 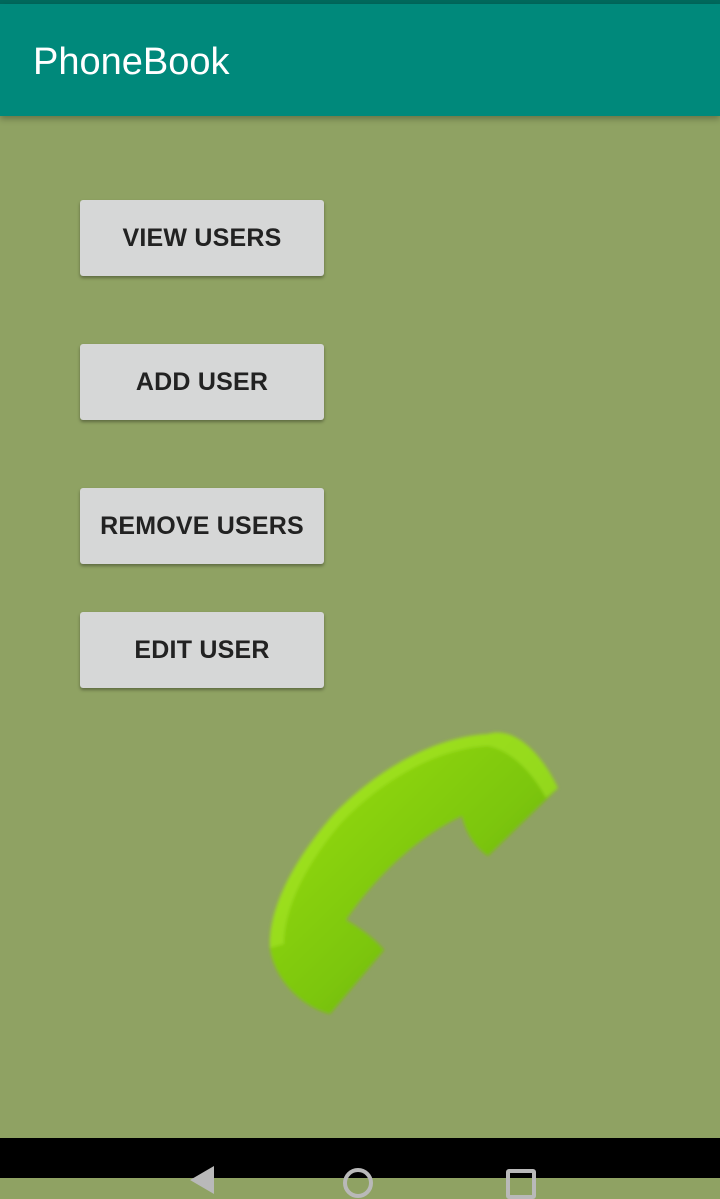 I want to click on navigation-bar, so click(x=360, y=1168).